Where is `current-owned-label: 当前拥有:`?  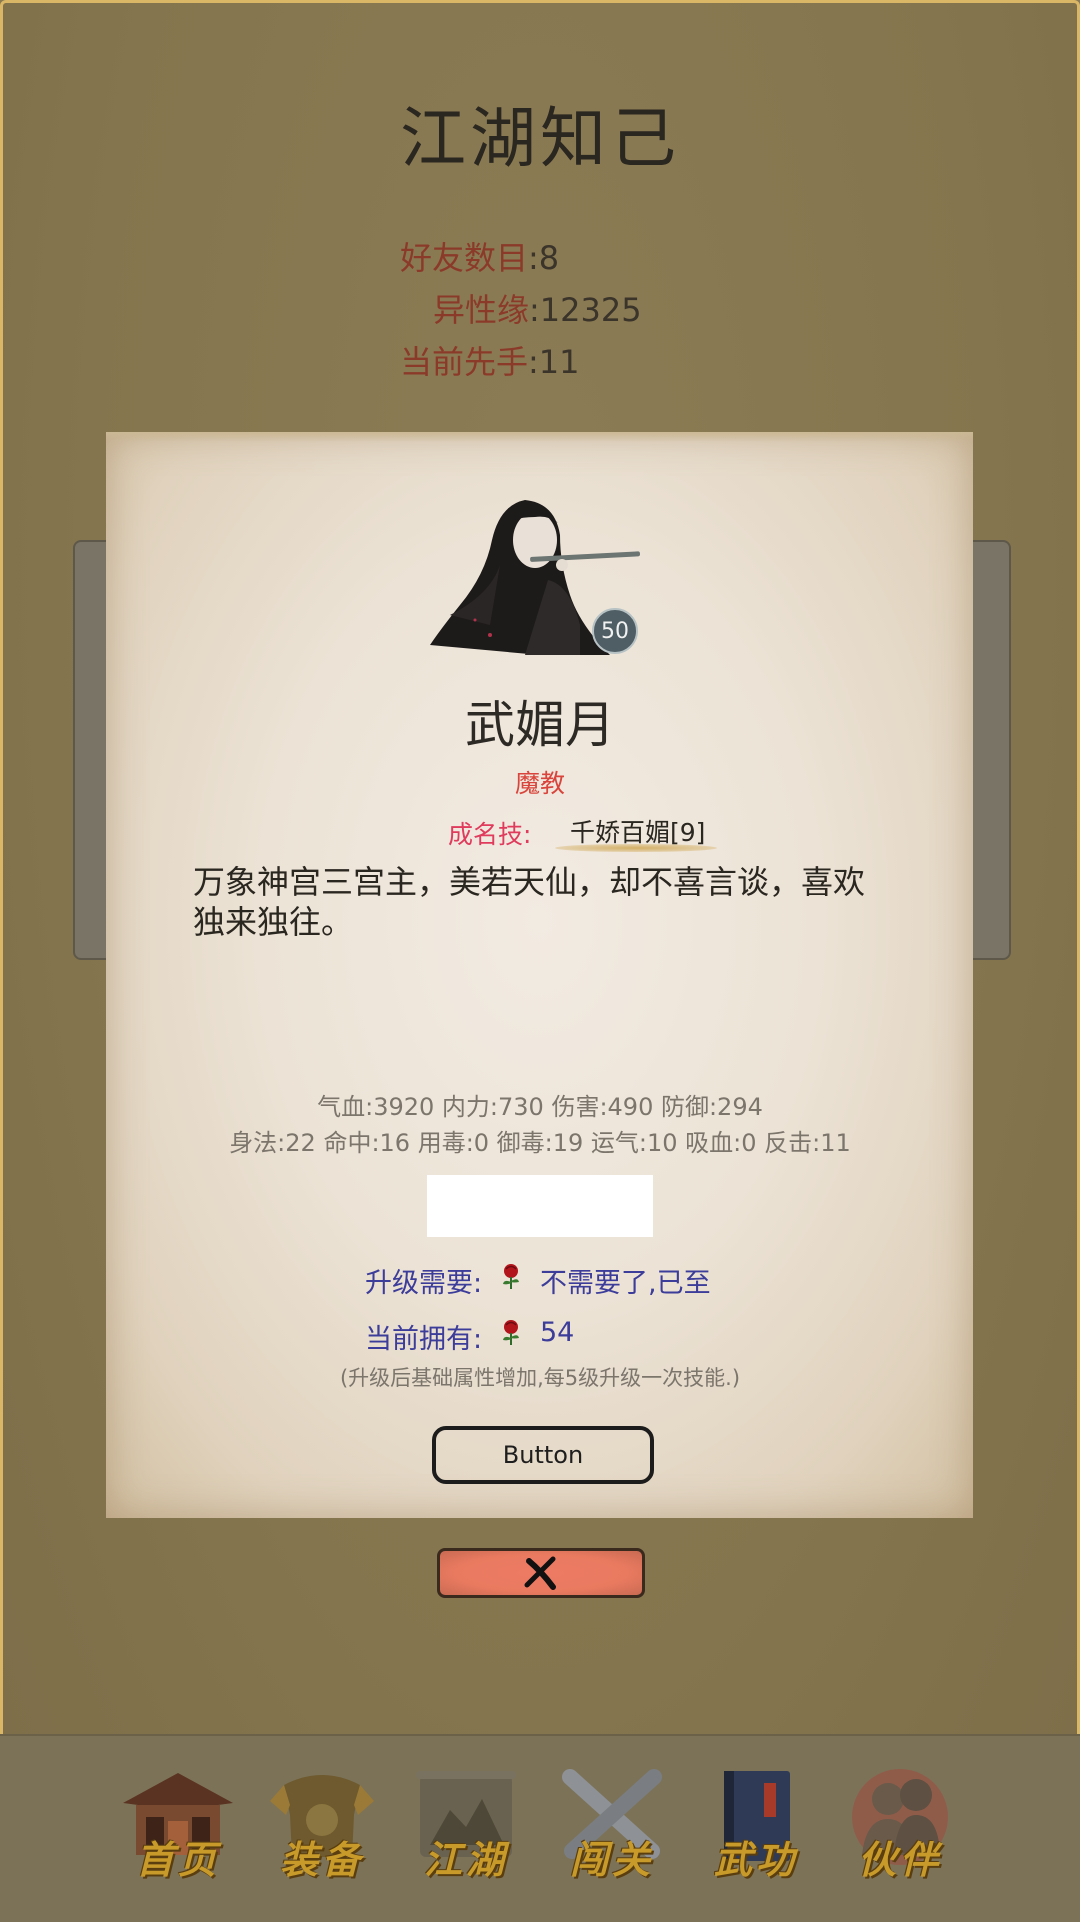 current-owned-label: 当前拥有: is located at coordinates (424, 1339).